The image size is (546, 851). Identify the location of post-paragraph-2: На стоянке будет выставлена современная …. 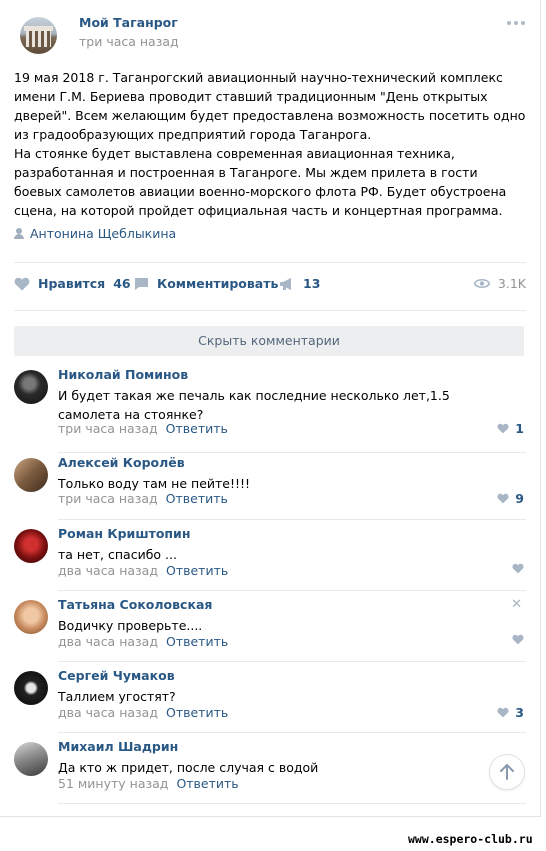
(260, 182).